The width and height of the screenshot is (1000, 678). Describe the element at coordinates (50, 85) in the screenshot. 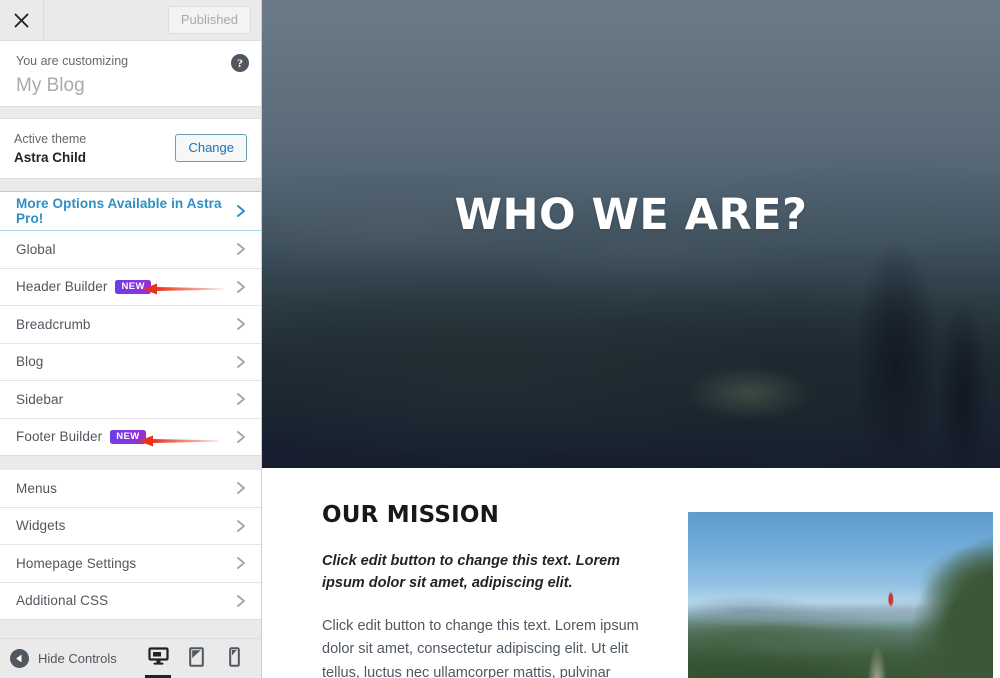

I see `site-title: My Blog` at that location.